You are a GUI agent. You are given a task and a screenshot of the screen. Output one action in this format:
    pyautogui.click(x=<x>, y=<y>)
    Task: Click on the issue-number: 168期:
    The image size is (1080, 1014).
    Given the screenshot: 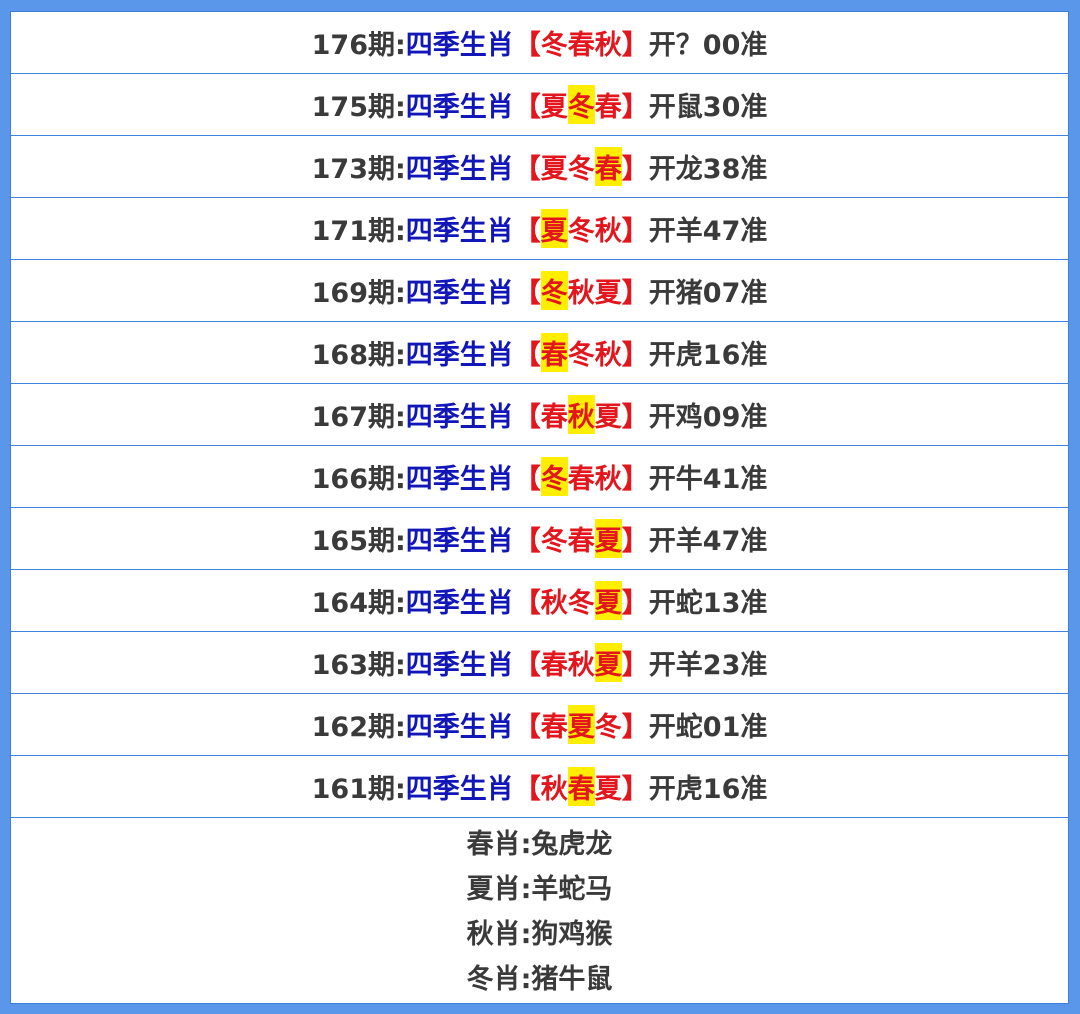 What is the action you would take?
    pyautogui.click(x=358, y=355)
    